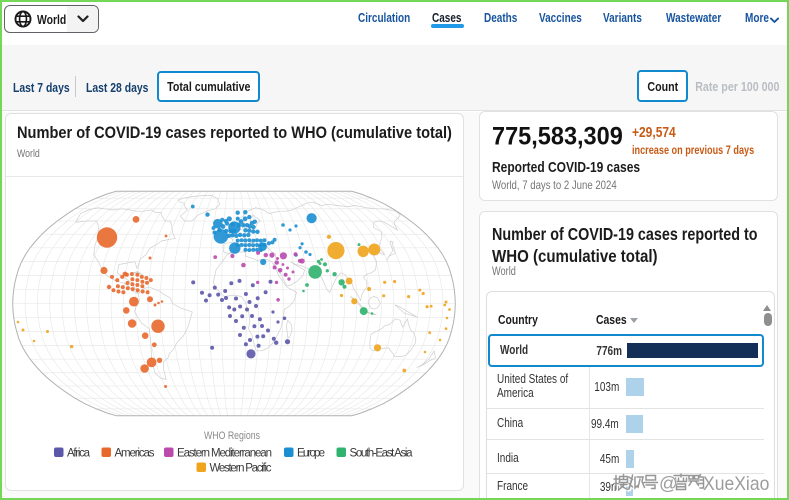 Image resolution: width=789 pixels, height=500 pixels. I want to click on svg-text: Western Pacific, so click(241, 469).